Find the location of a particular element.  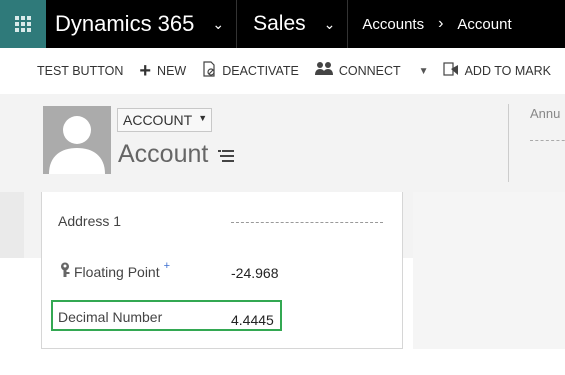

test-button: TEST BUTTON is located at coordinates (65, 71).